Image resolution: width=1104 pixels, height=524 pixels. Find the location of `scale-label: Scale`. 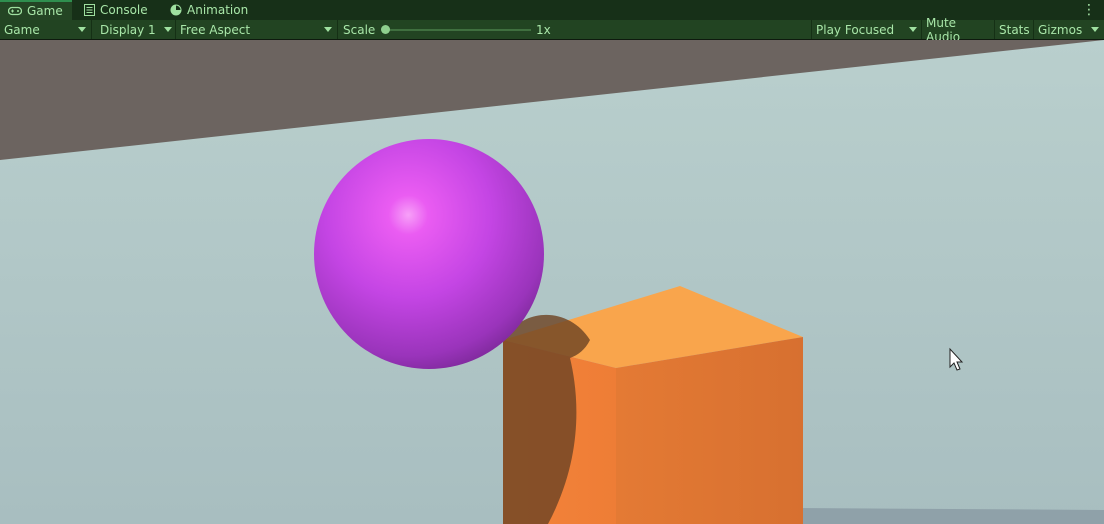

scale-label: Scale is located at coordinates (359, 29).